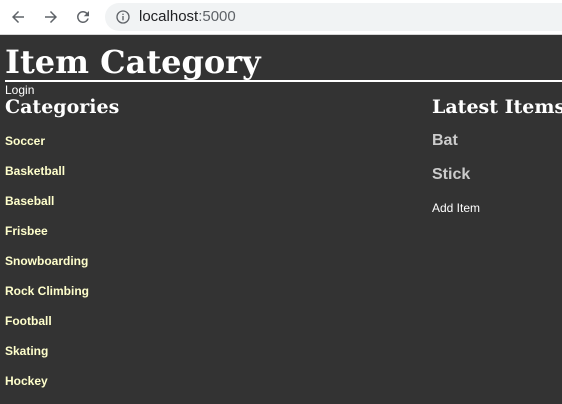 Image resolution: width=562 pixels, height=404 pixels. What do you see at coordinates (47, 179) in the screenshot?
I see `category-link-basketball: Basketball` at bounding box center [47, 179].